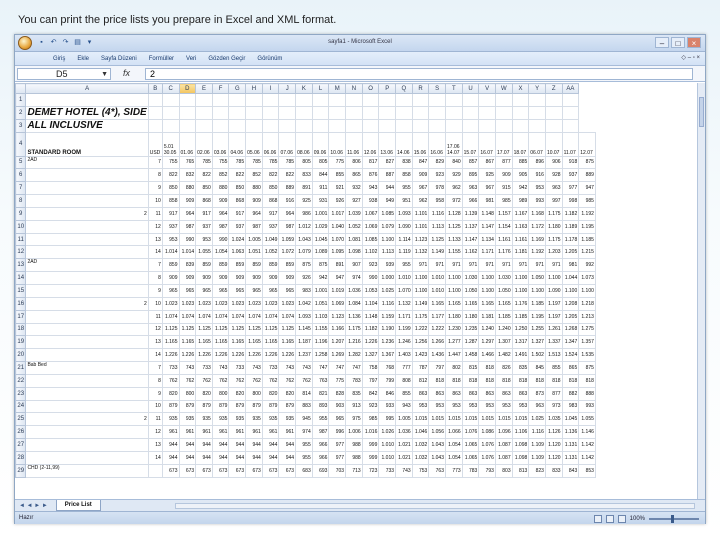 This screenshot has height=540, width=720. What do you see at coordinates (570, 470) in the screenshot?
I see `price-cell: 843` at bounding box center [570, 470].